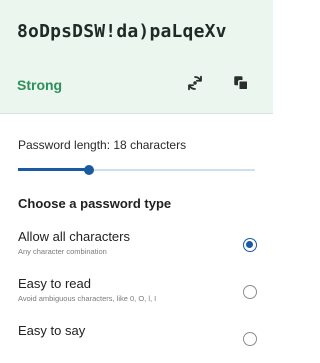  I want to click on option-title: Allow all characters, so click(74, 236).